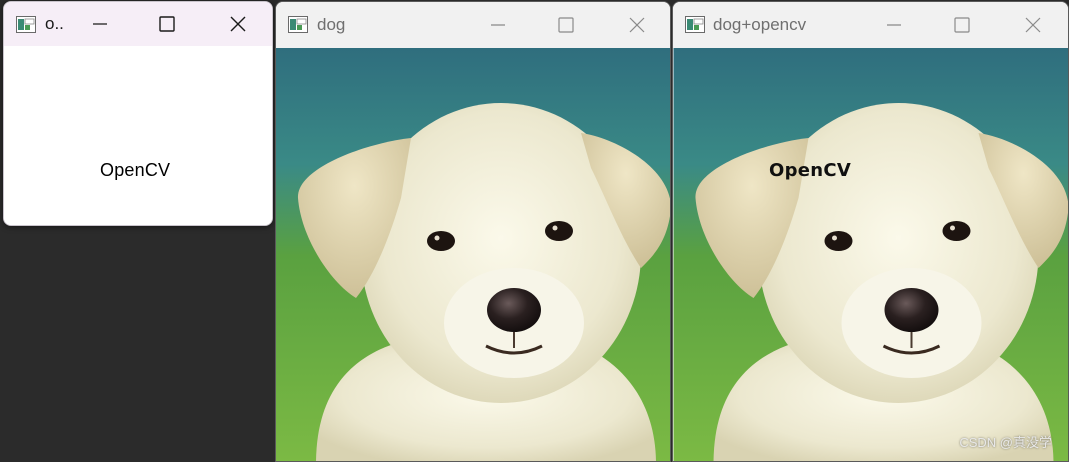 The image size is (1069, 462). Describe the element at coordinates (138, 24) in the screenshot. I see `titlebar: o..` at that location.